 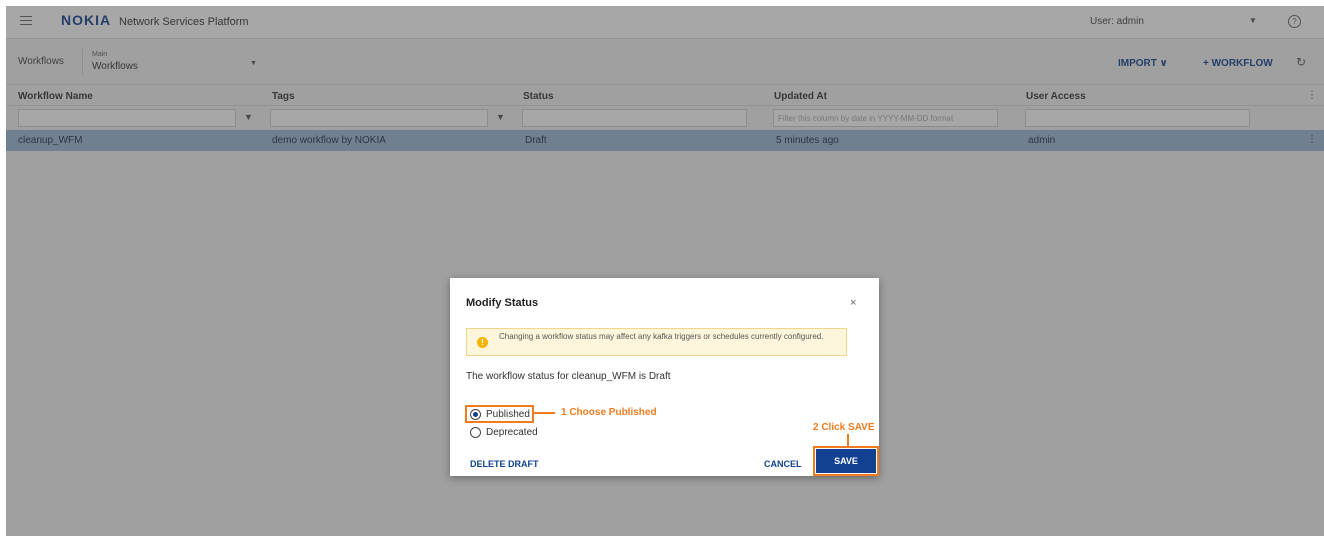 What do you see at coordinates (504, 464) in the screenshot?
I see `delete-draft-button: DELETE DRAFT` at bounding box center [504, 464].